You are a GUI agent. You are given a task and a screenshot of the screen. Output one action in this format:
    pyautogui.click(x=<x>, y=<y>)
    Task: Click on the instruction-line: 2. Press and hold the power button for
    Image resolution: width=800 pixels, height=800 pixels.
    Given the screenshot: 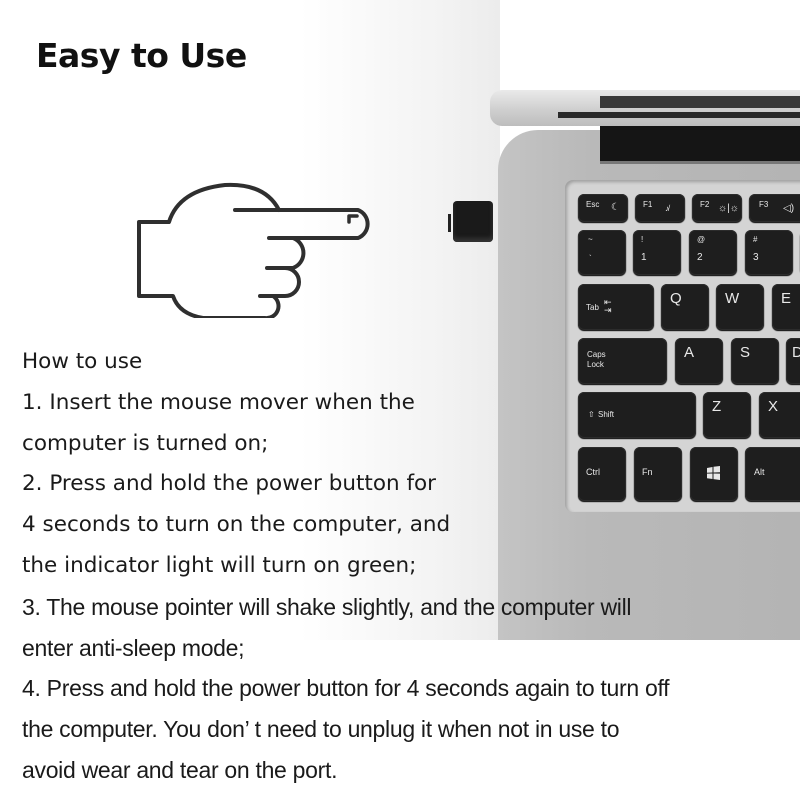 What is the action you would take?
    pyautogui.click(x=229, y=484)
    